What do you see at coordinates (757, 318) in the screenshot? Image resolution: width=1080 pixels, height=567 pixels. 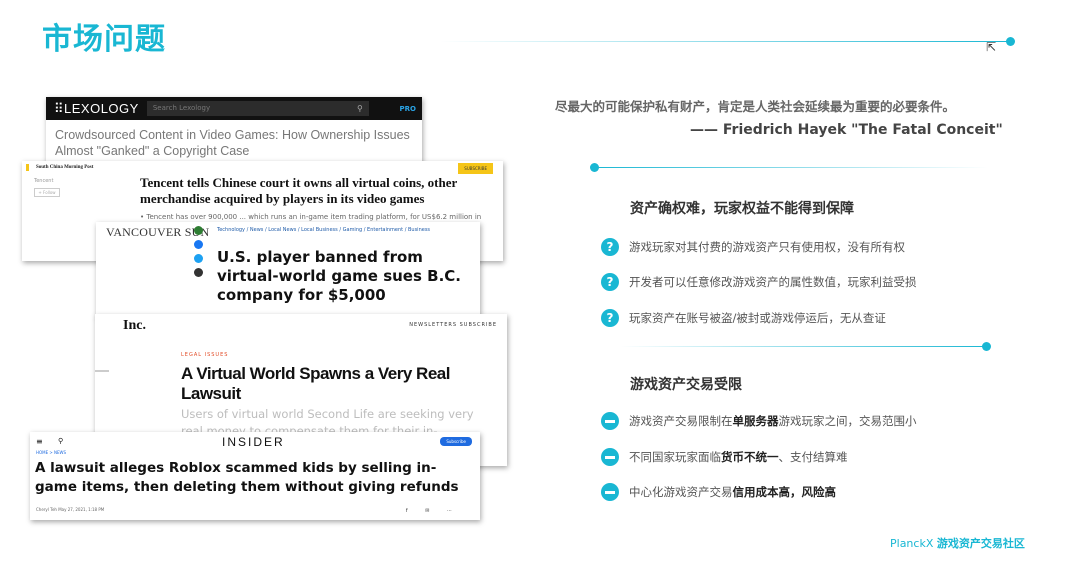 I see `list-item-text: 玩家资产在账号被盗/被封或游戏停运后，无从查证` at bounding box center [757, 318].